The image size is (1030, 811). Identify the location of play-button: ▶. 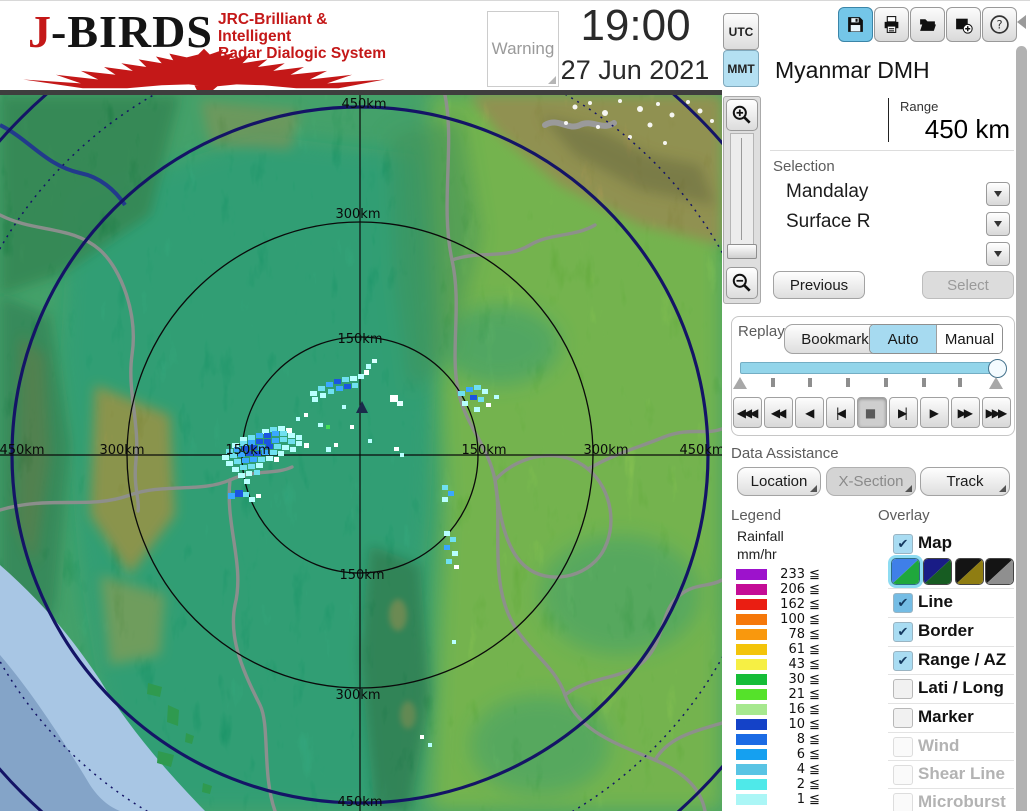
(934, 412).